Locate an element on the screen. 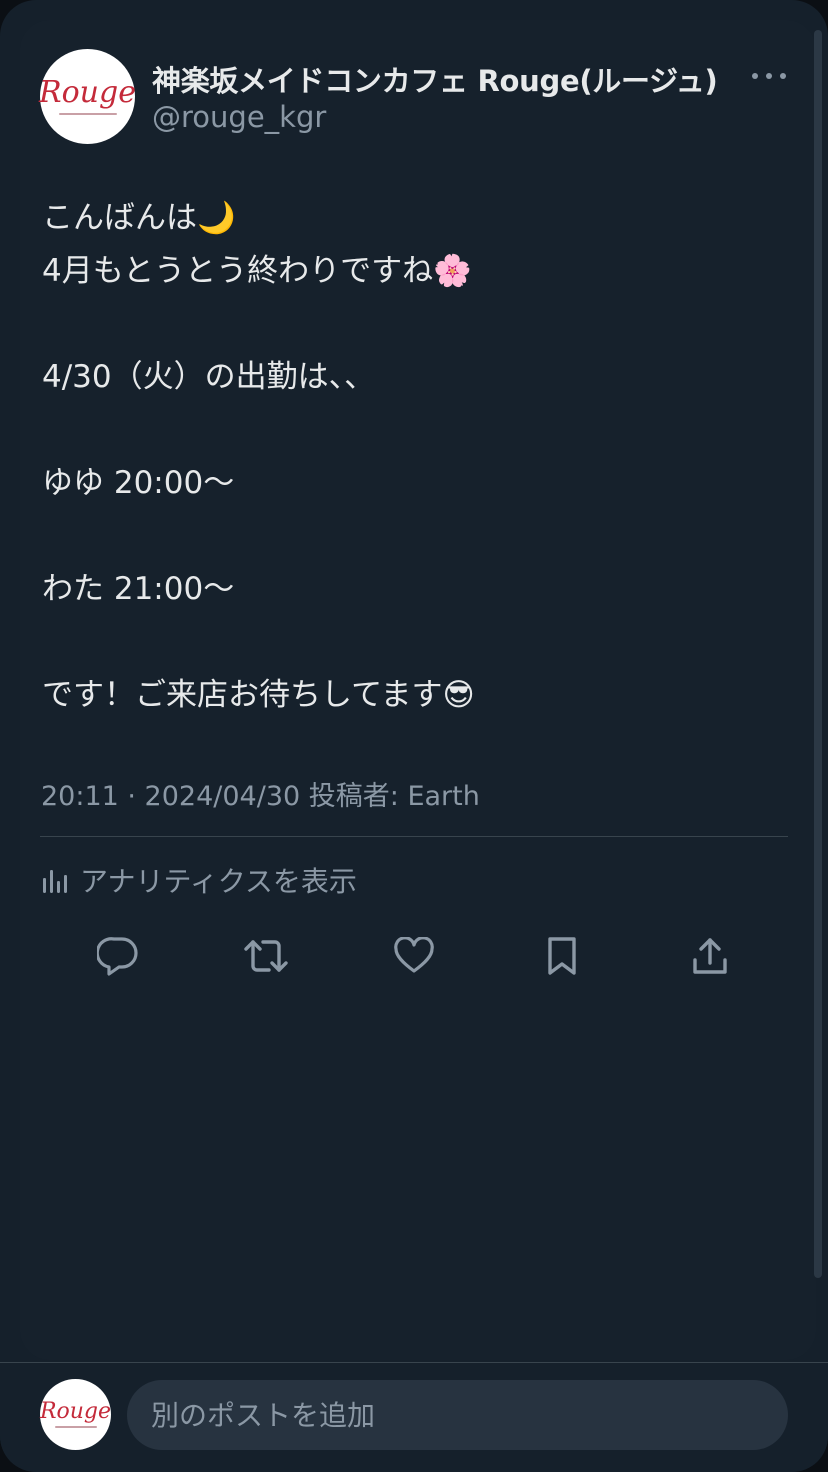 Image resolution: width=828 pixels, height=1472 pixels. add-post-input is located at coordinates (457, 1415).